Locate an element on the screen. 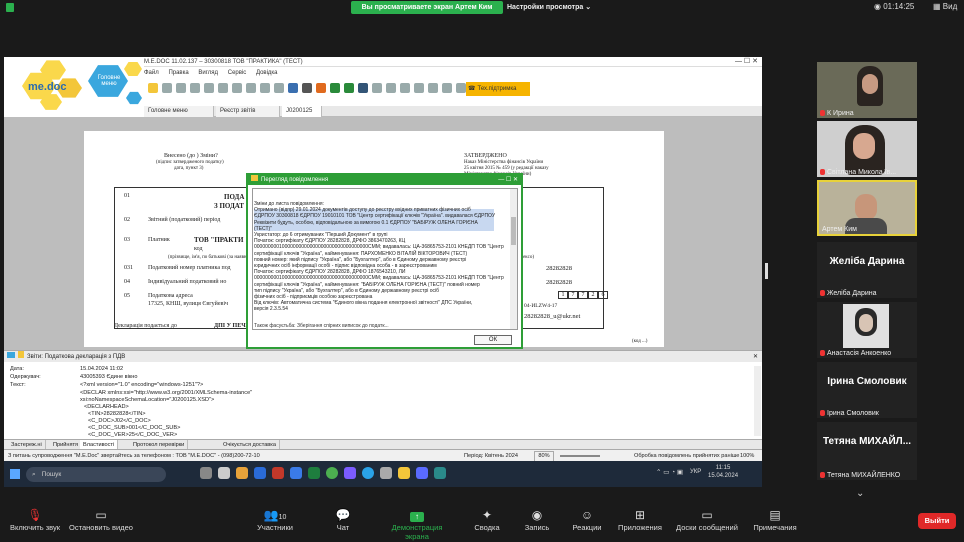 This screenshot has height=542, width=964. participant-face is located at coordinates (870, 84).